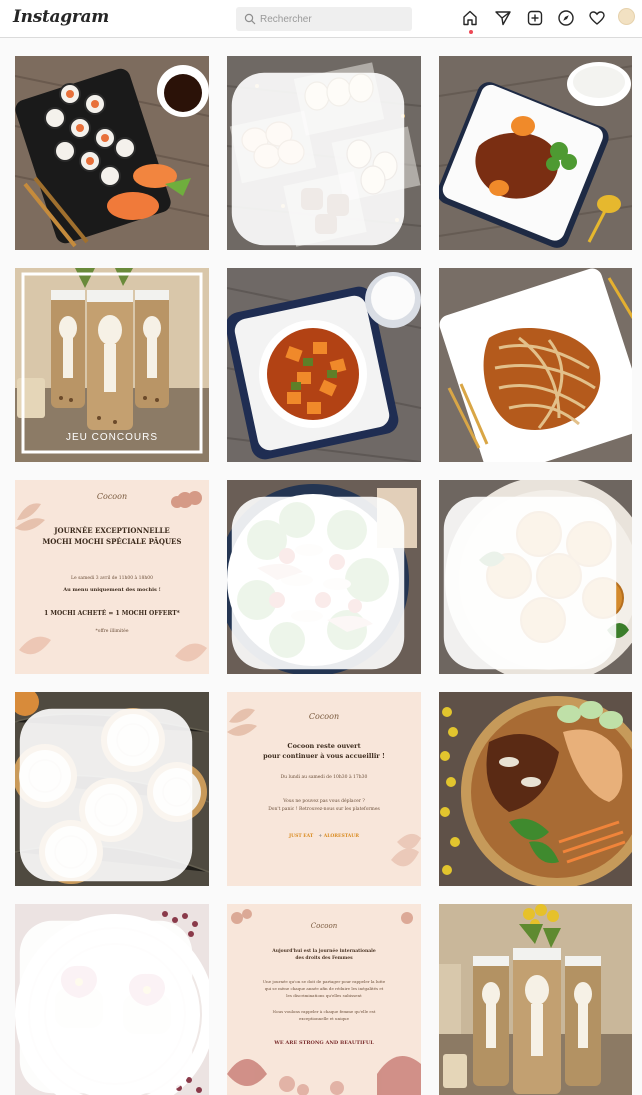  I want to click on post-image-vegetable-curry, so click(324, 365).